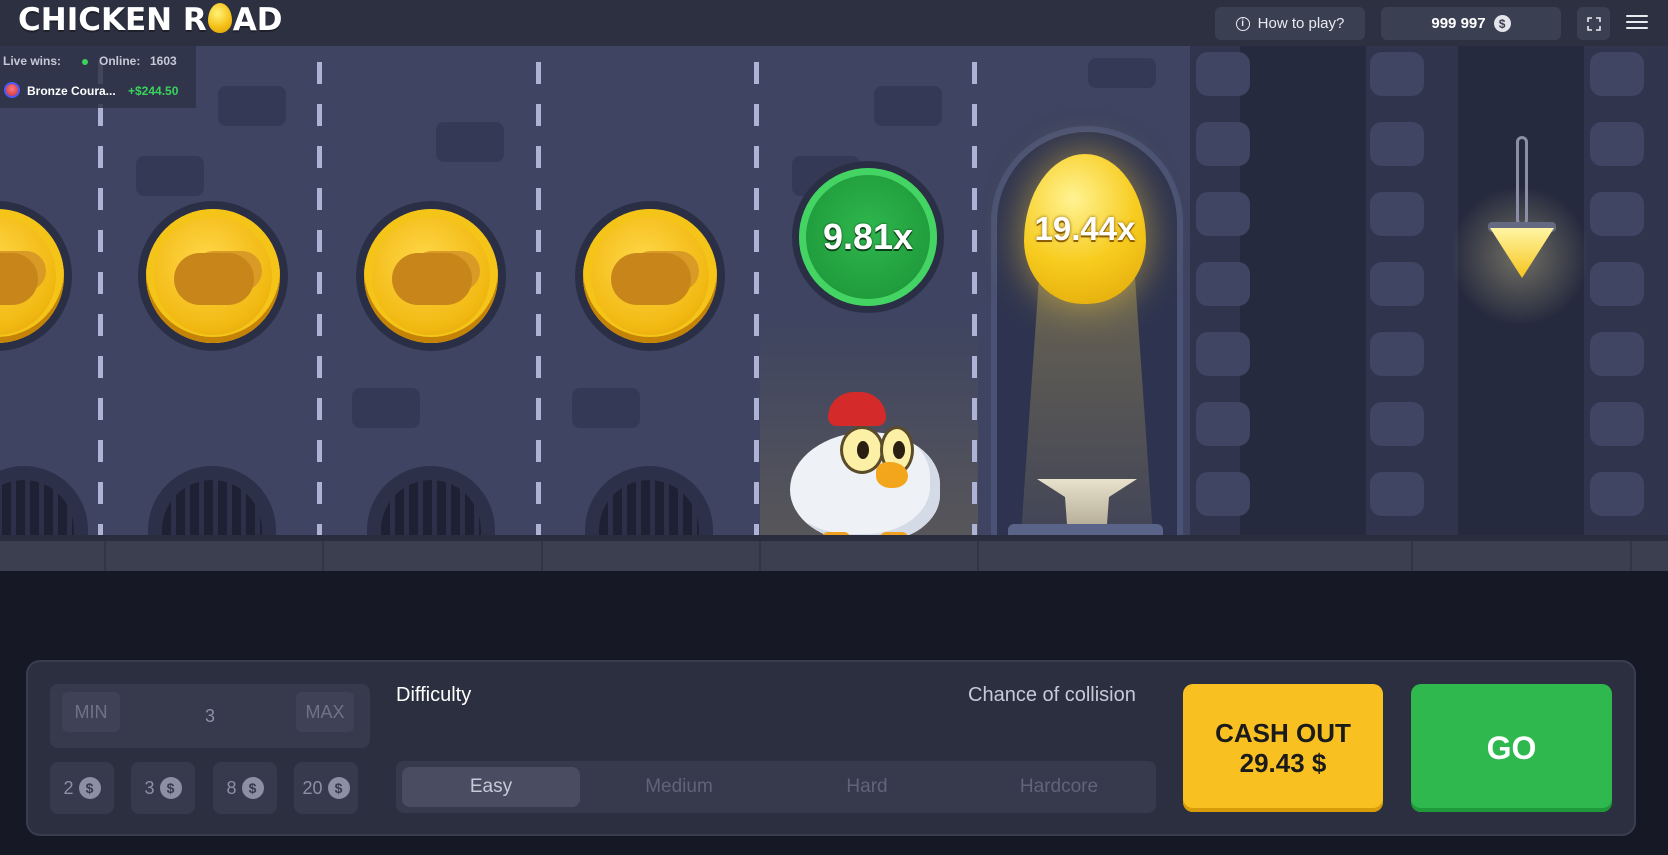 Image resolution: width=1668 pixels, height=855 pixels. Describe the element at coordinates (68, 787) in the screenshot. I see `quick-bet-value: 2` at that location.